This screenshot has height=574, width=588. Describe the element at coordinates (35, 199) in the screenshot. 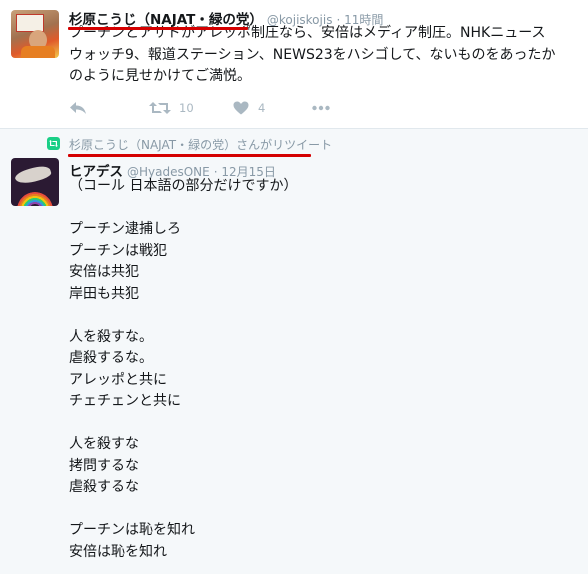

I see `avatar-rainbow-shape` at that location.